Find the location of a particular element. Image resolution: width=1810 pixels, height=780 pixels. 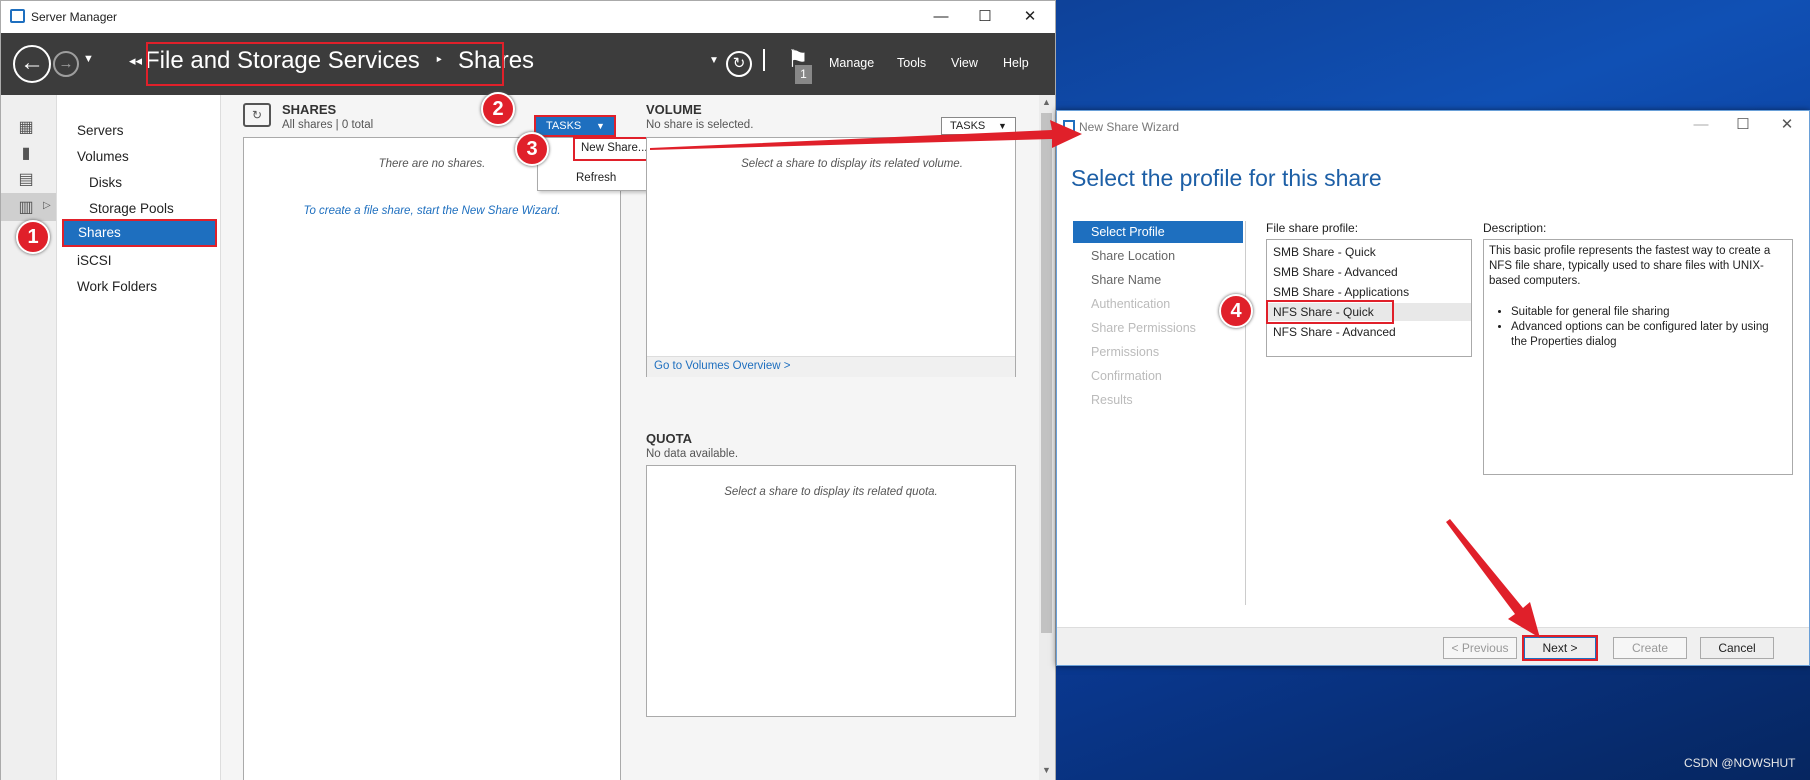

arrow-to-wizard-icon is located at coordinates (866, 135).